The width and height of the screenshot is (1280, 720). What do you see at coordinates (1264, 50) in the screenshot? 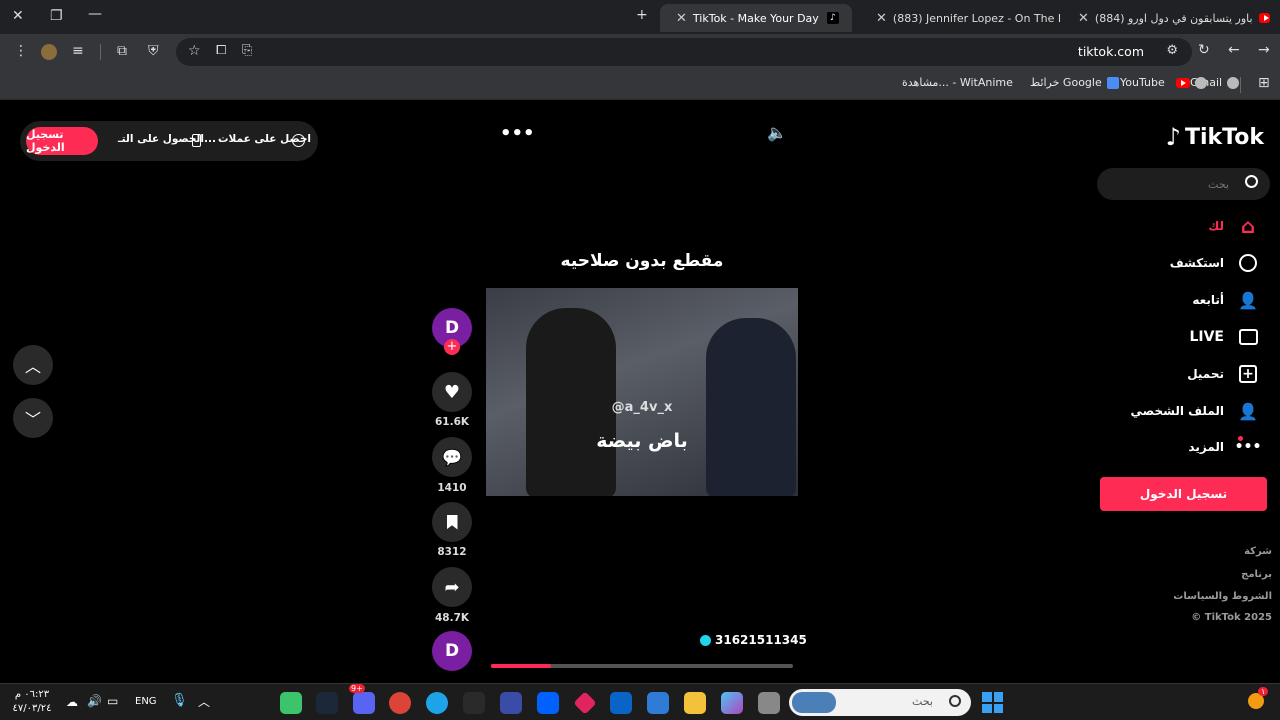
I see `forward-icon: →` at bounding box center [1264, 50].